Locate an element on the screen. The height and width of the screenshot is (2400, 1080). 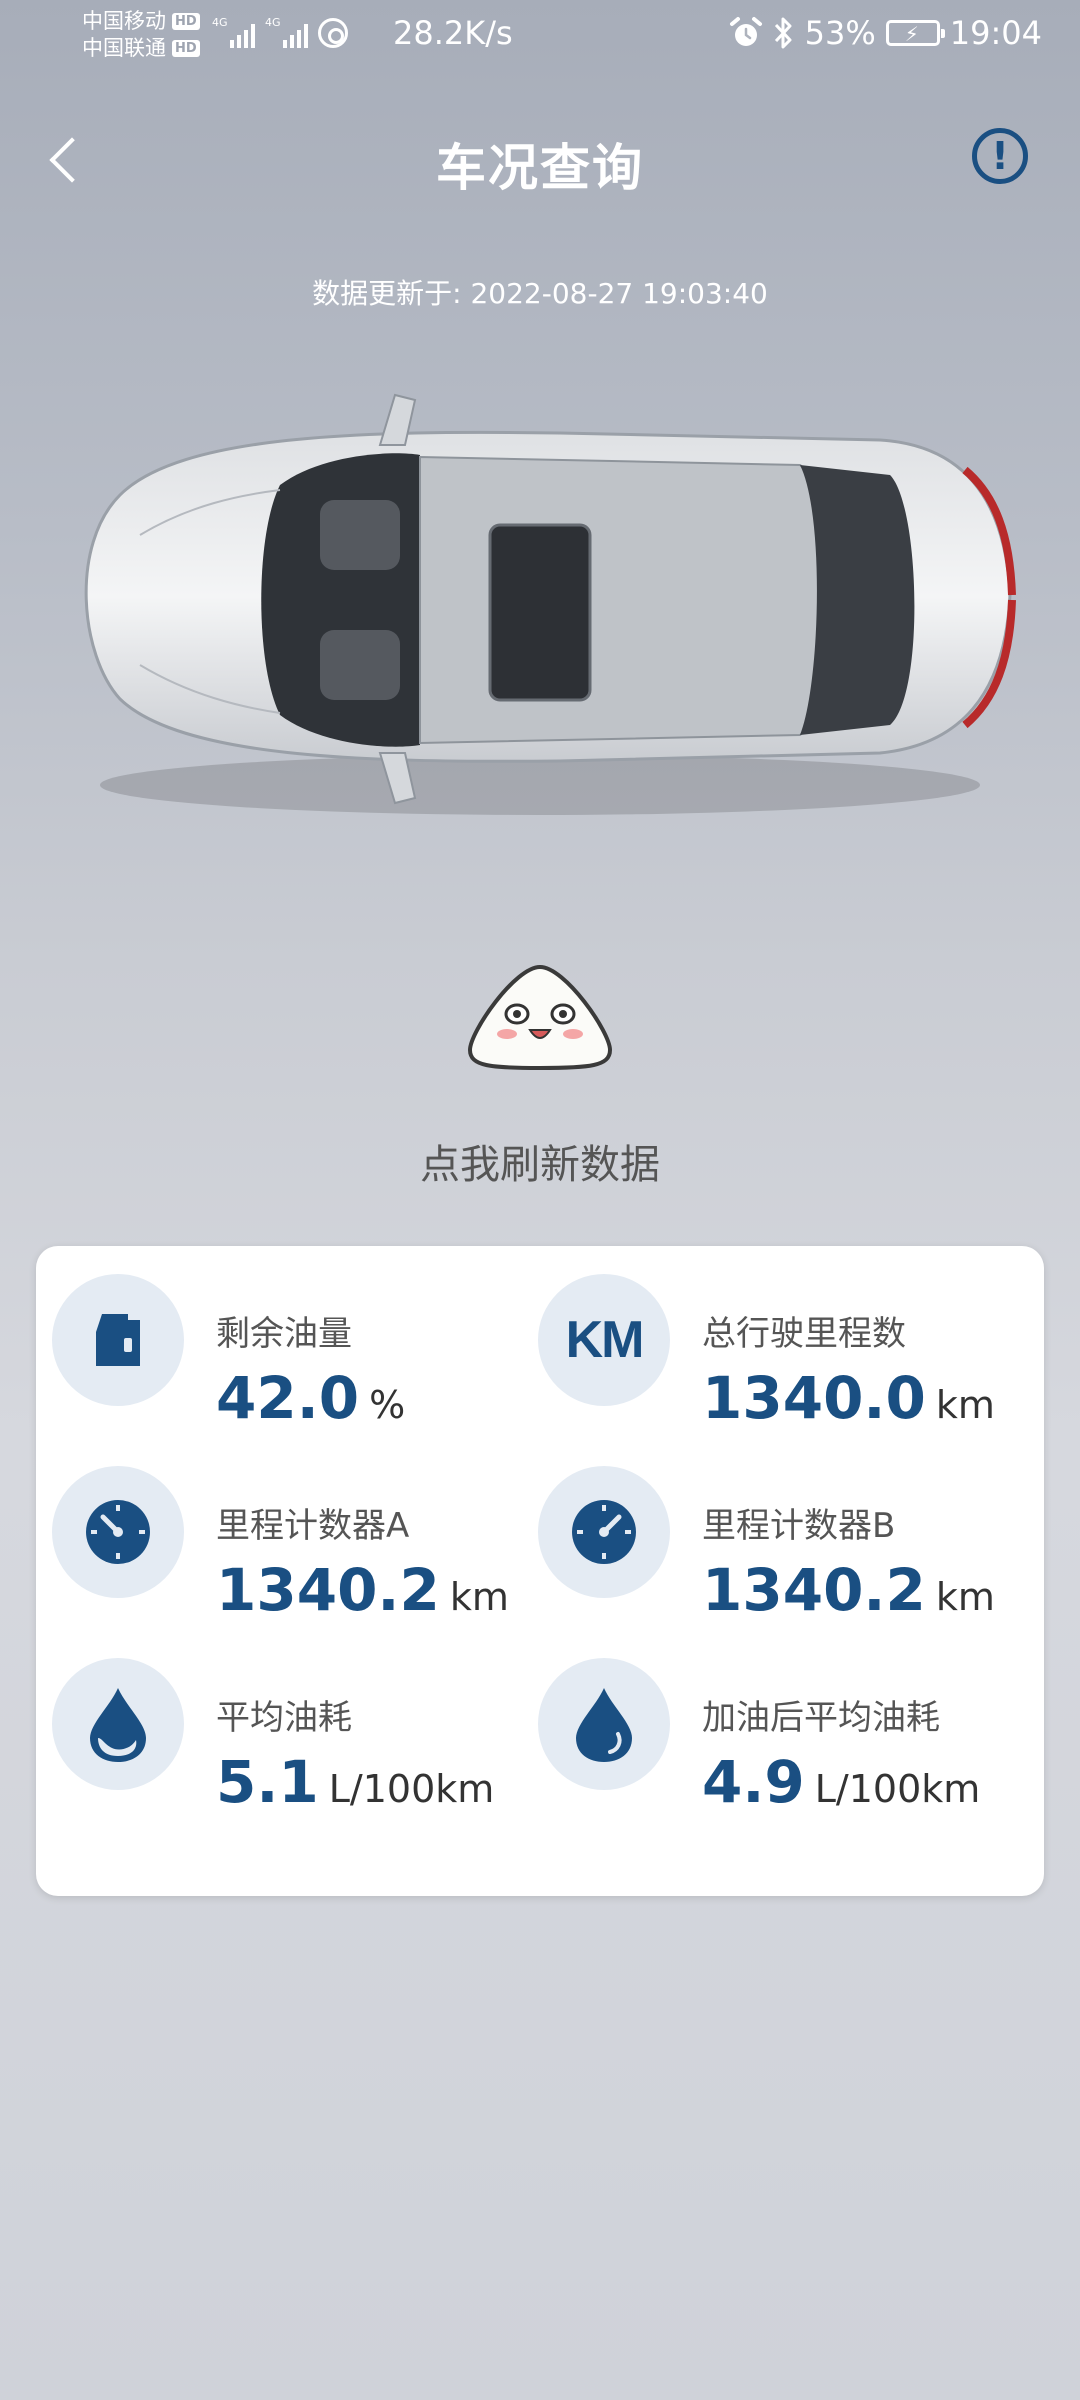
km-icon: KM is located at coordinates (604, 1340).